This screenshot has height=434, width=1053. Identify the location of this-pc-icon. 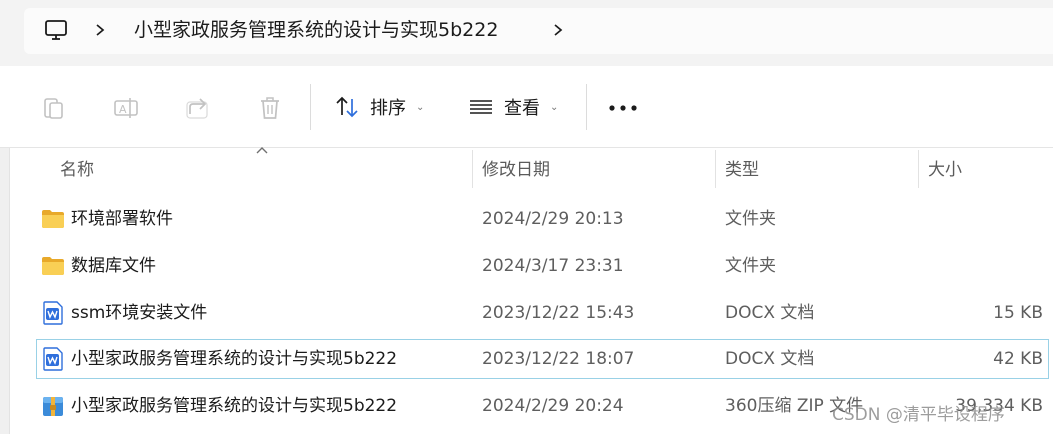
(56, 30).